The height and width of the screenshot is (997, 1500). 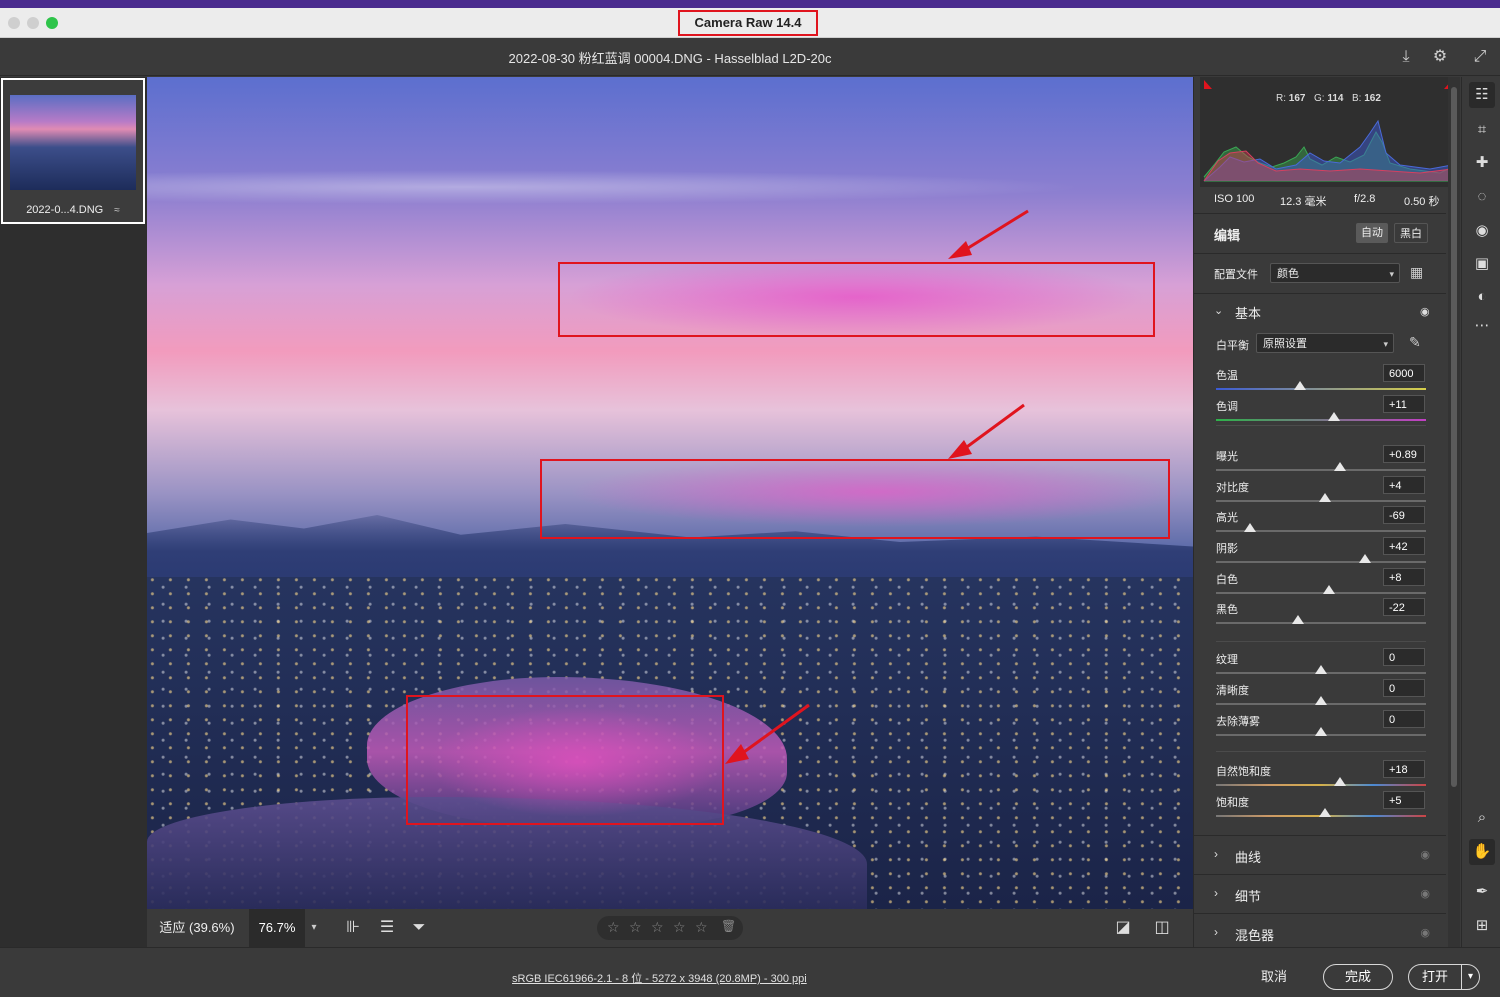 What do you see at coordinates (613, 927) in the screenshot?
I see `rating-star-1: ☆` at bounding box center [613, 927].